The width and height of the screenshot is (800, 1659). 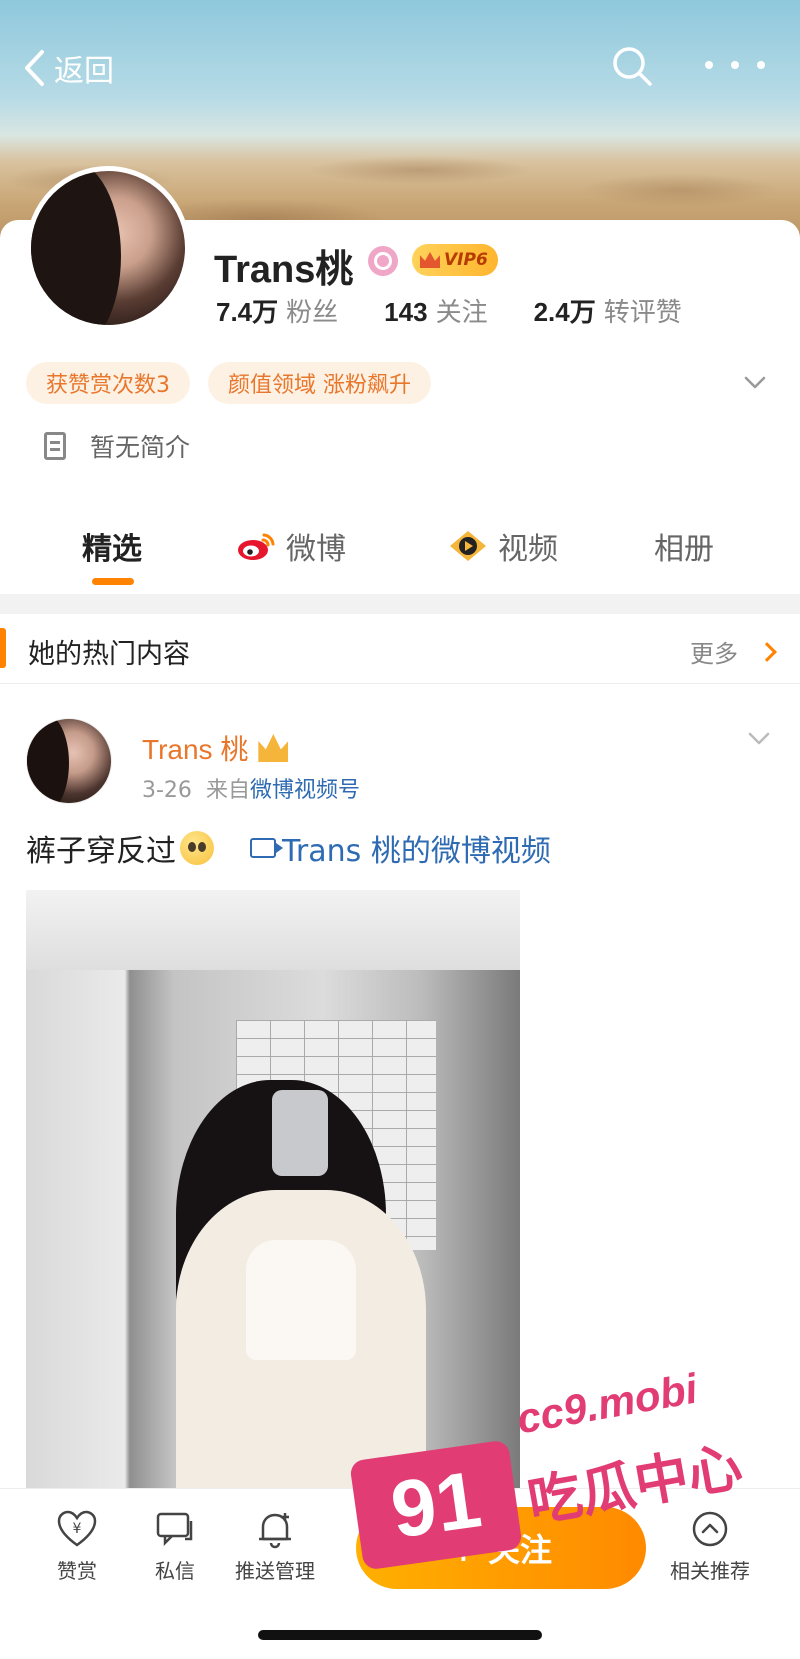 What do you see at coordinates (468, 546) in the screenshot?
I see `video-icon` at bounding box center [468, 546].